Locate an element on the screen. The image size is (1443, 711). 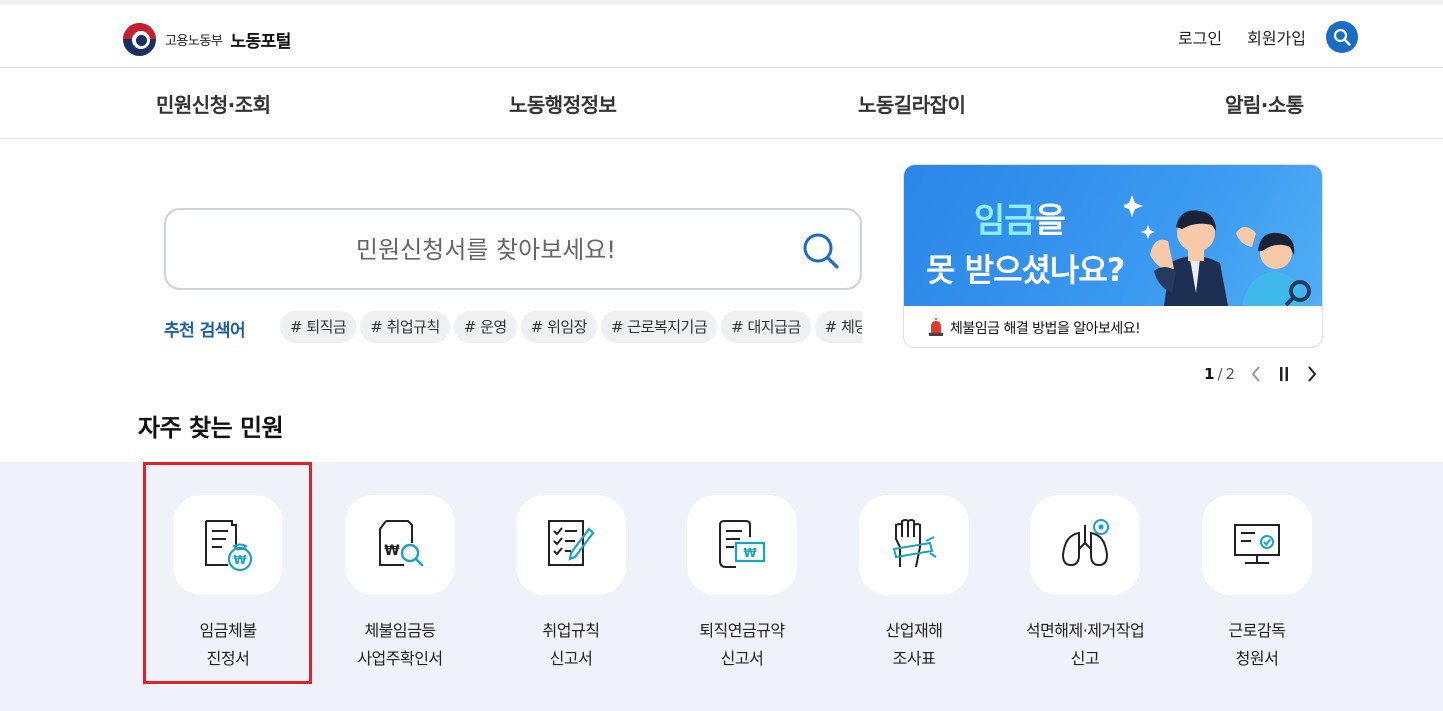
banner-image-area: 임금을 못 받으셨나요? is located at coordinates (1113, 235).